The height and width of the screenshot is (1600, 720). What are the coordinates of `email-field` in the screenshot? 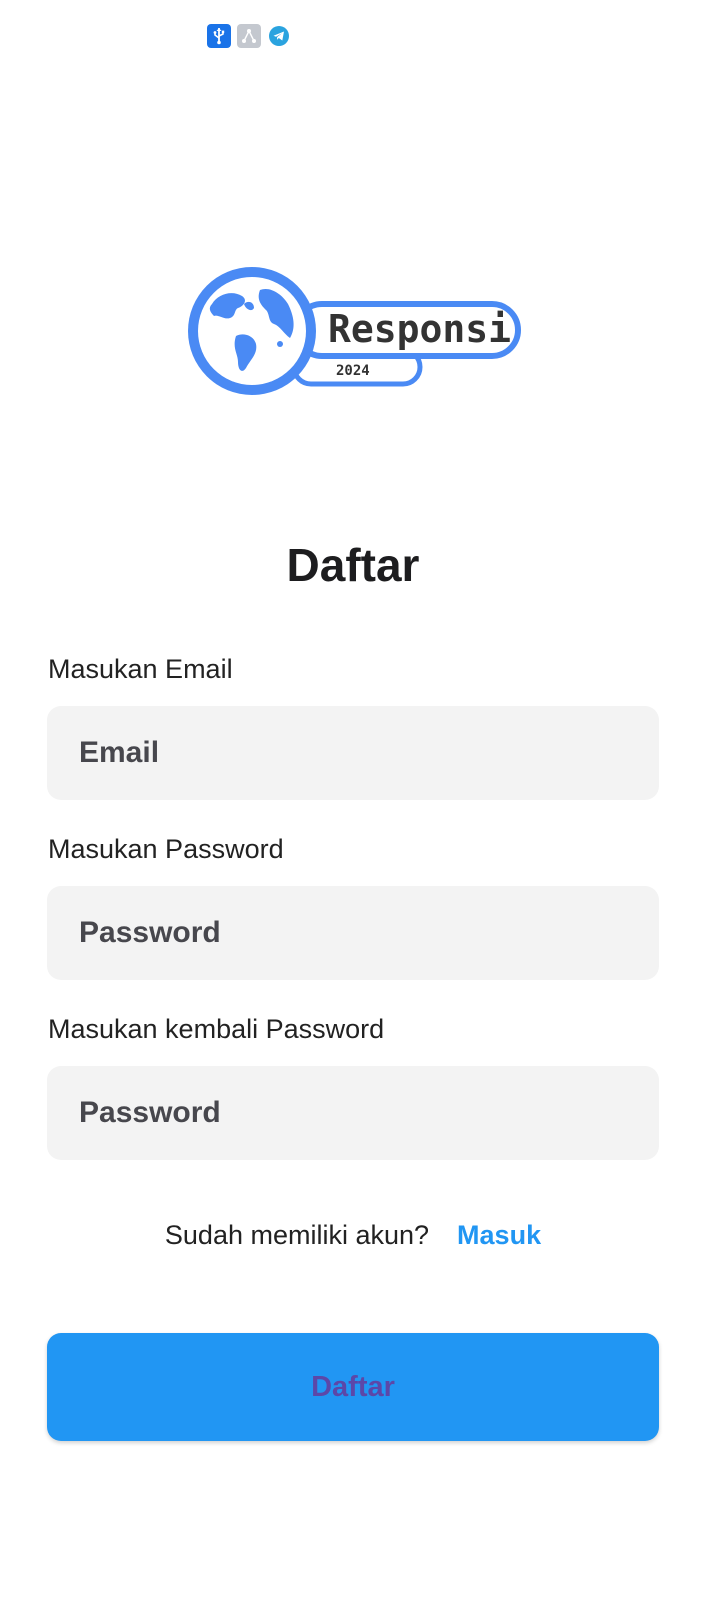 It's located at (353, 753).